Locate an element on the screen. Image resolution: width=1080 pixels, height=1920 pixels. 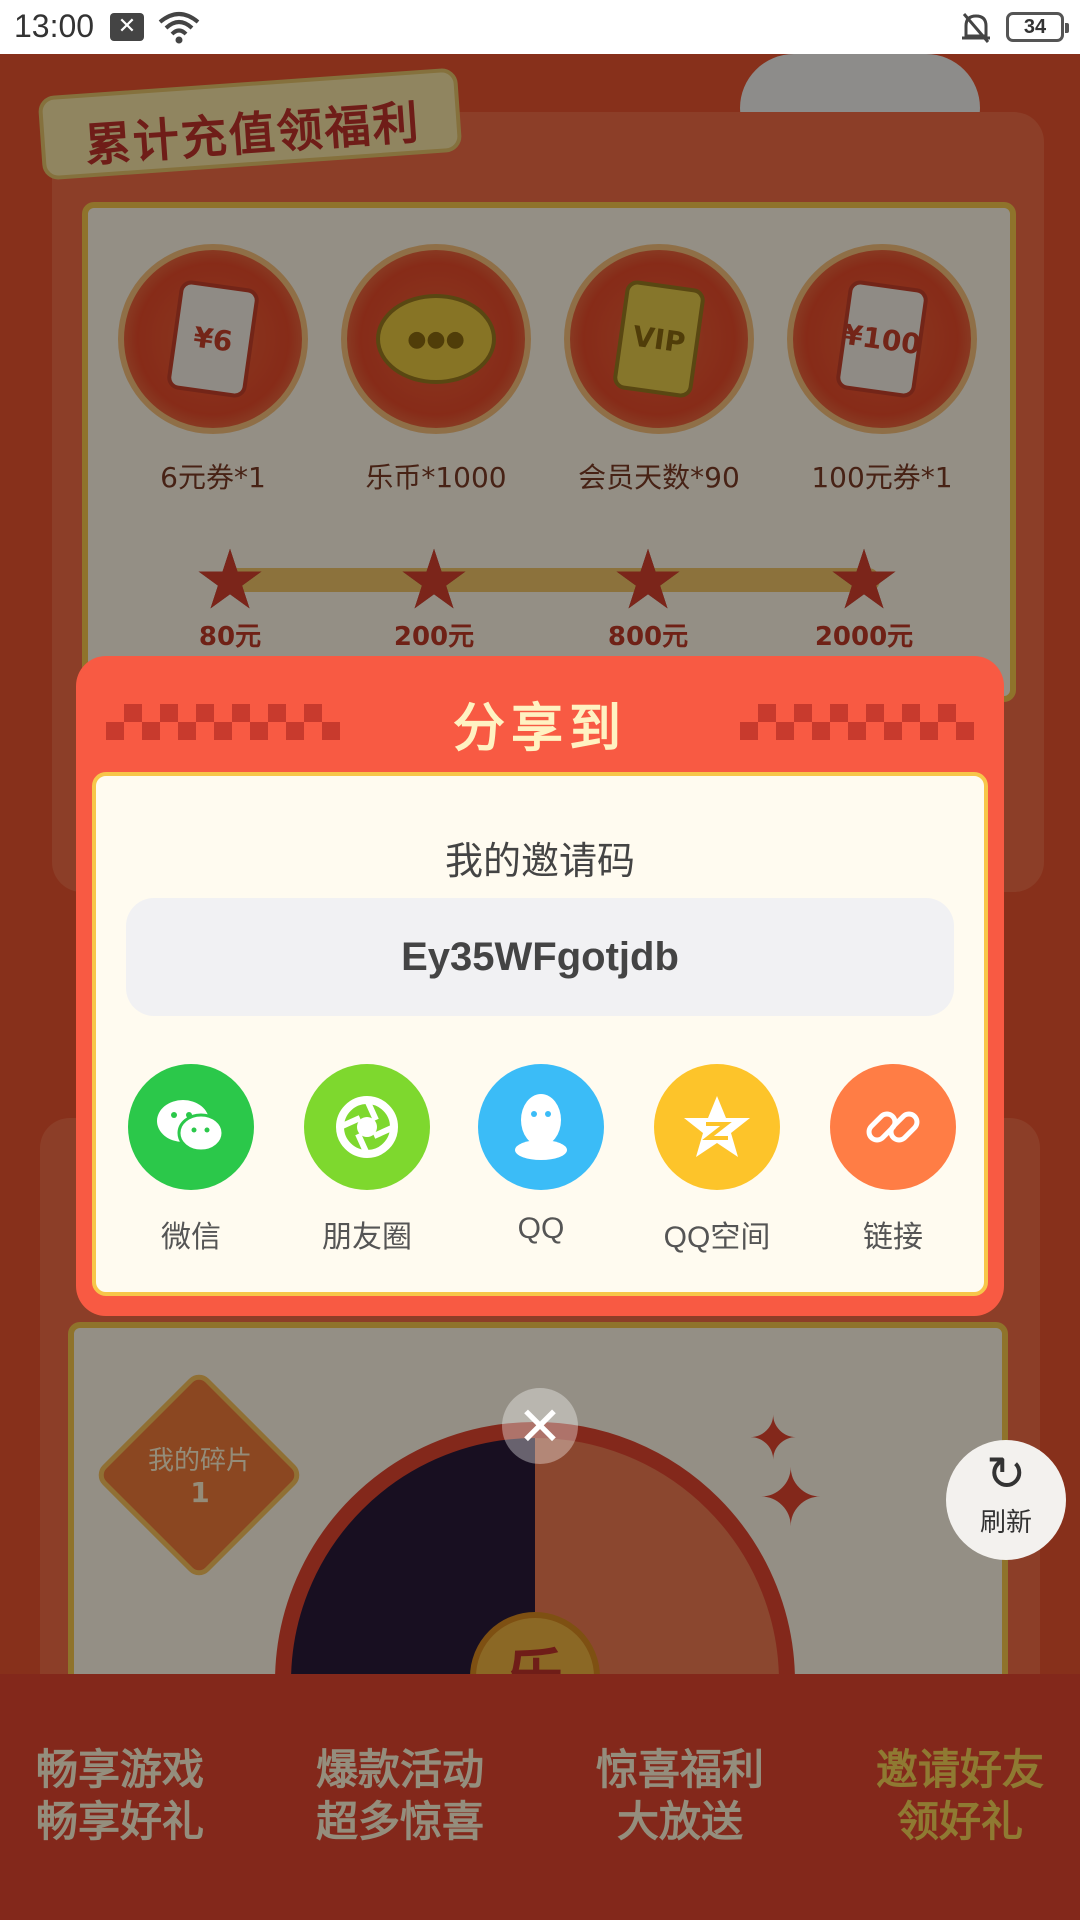
battery-icon: 34 is located at coordinates (1037, 27).